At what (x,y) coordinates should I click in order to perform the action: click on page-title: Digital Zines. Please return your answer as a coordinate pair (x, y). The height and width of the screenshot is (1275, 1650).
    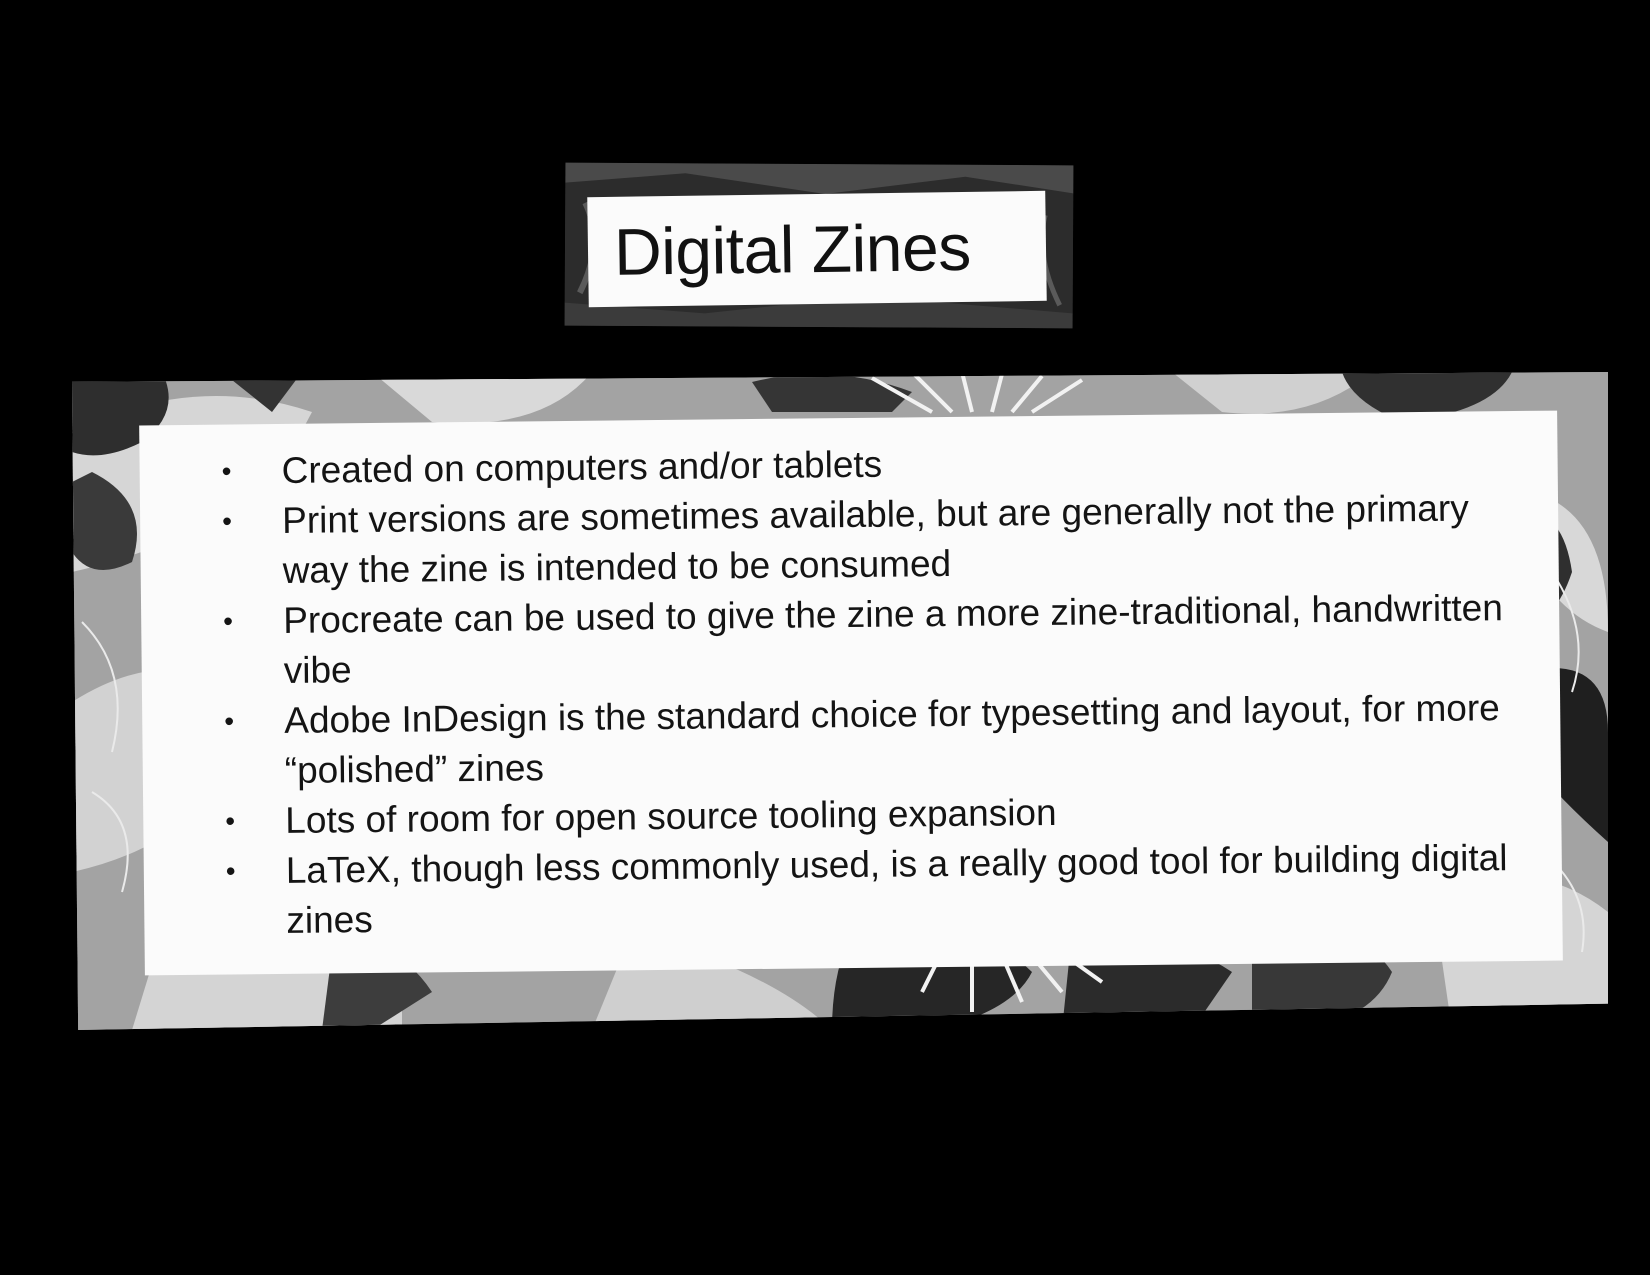
    Looking at the image, I should click on (792, 249).